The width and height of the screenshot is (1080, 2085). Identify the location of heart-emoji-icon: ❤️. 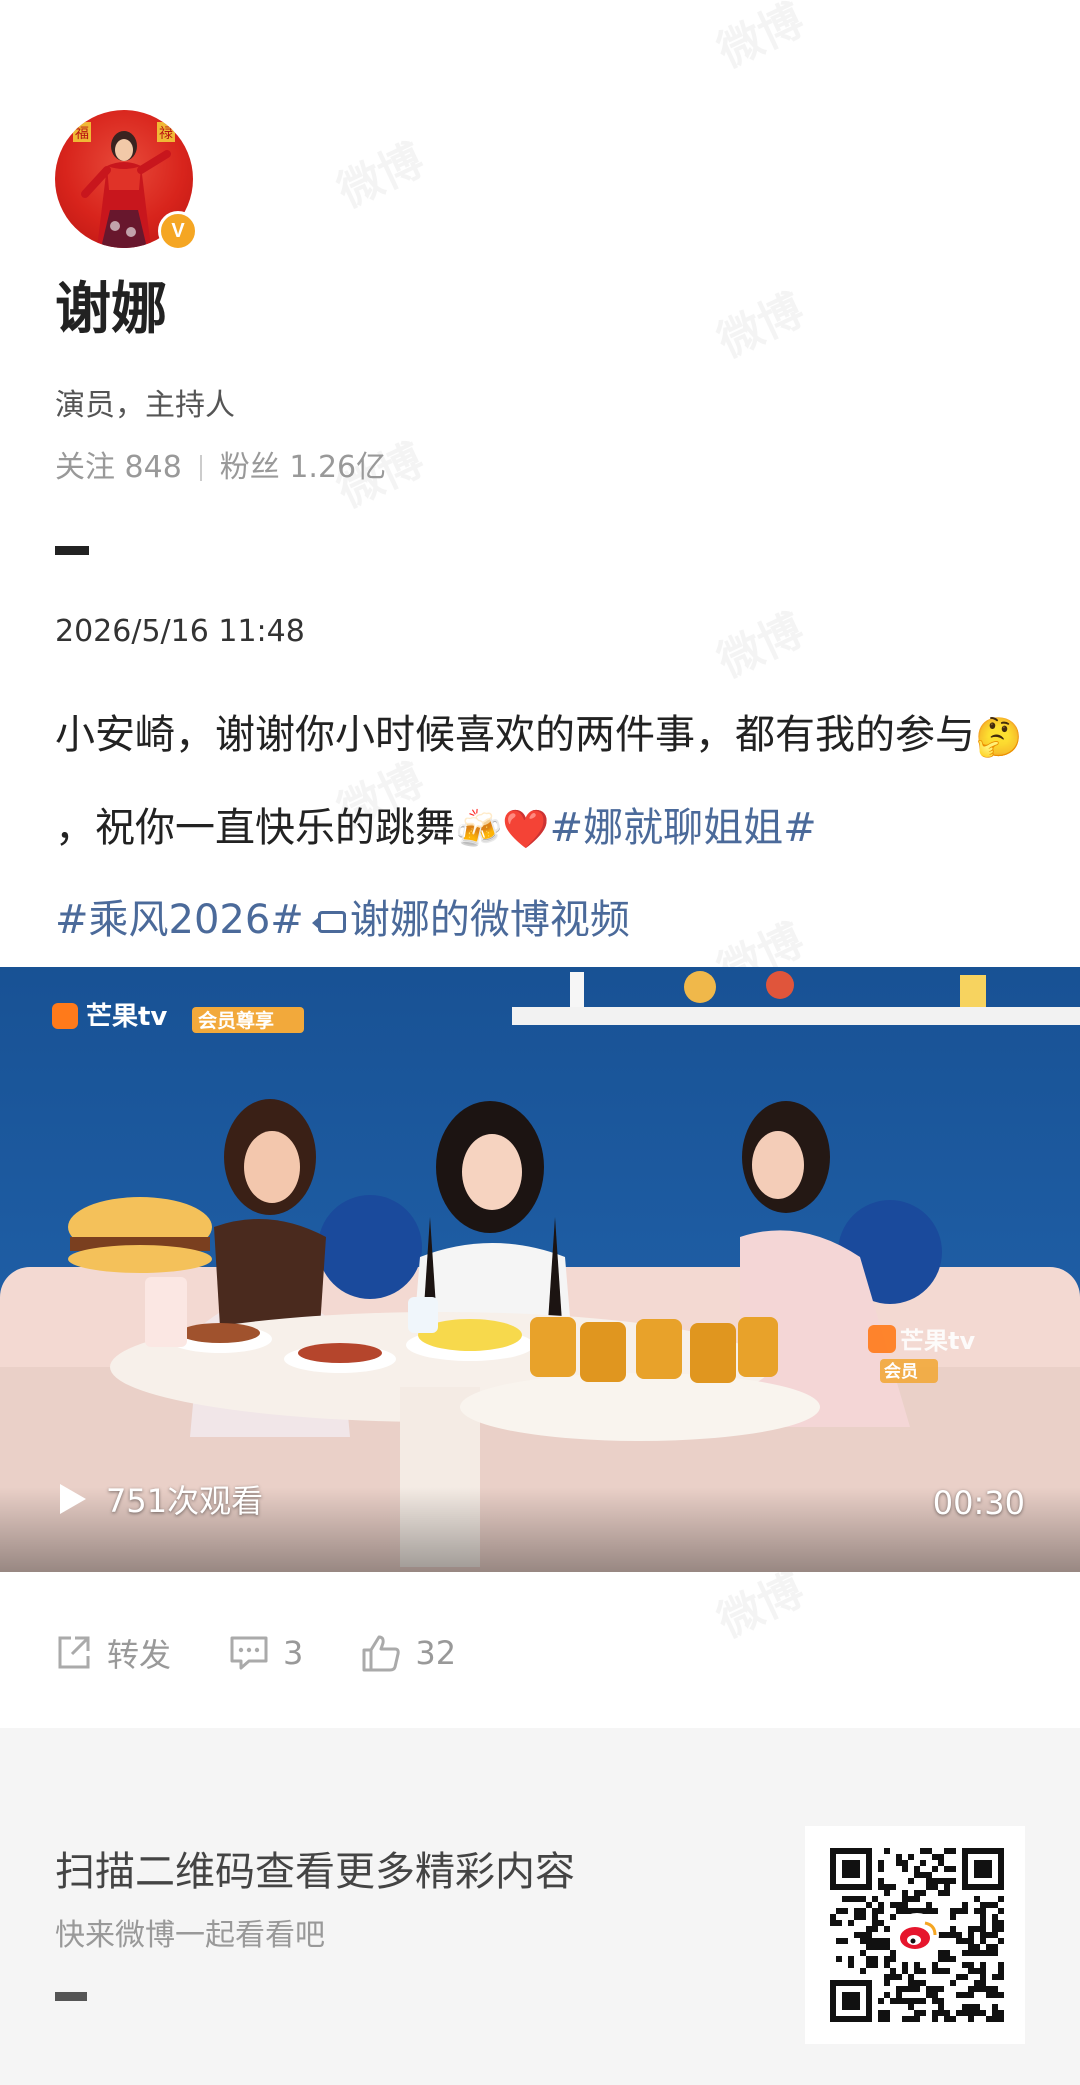
(526, 829).